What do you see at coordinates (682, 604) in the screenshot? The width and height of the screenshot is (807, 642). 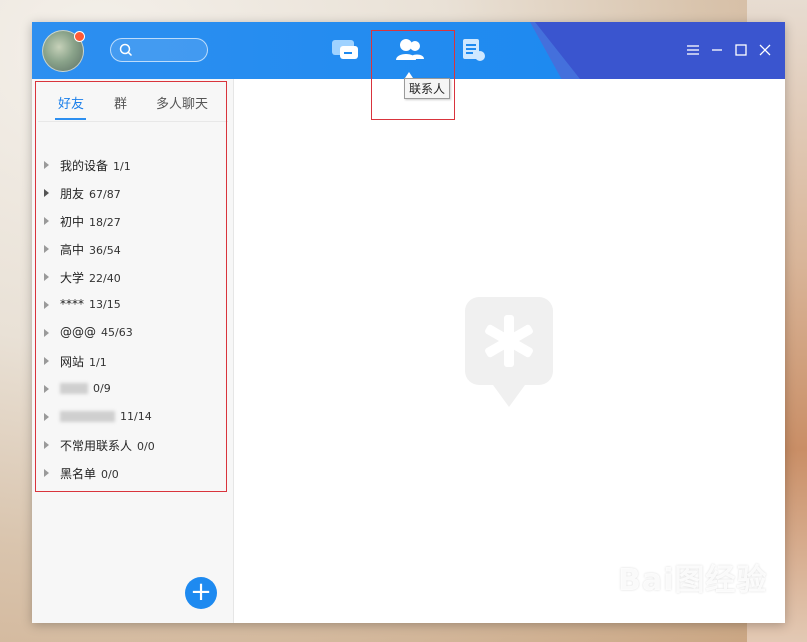 I see `watermark-url: jingyan.baidu.com` at bounding box center [682, 604].